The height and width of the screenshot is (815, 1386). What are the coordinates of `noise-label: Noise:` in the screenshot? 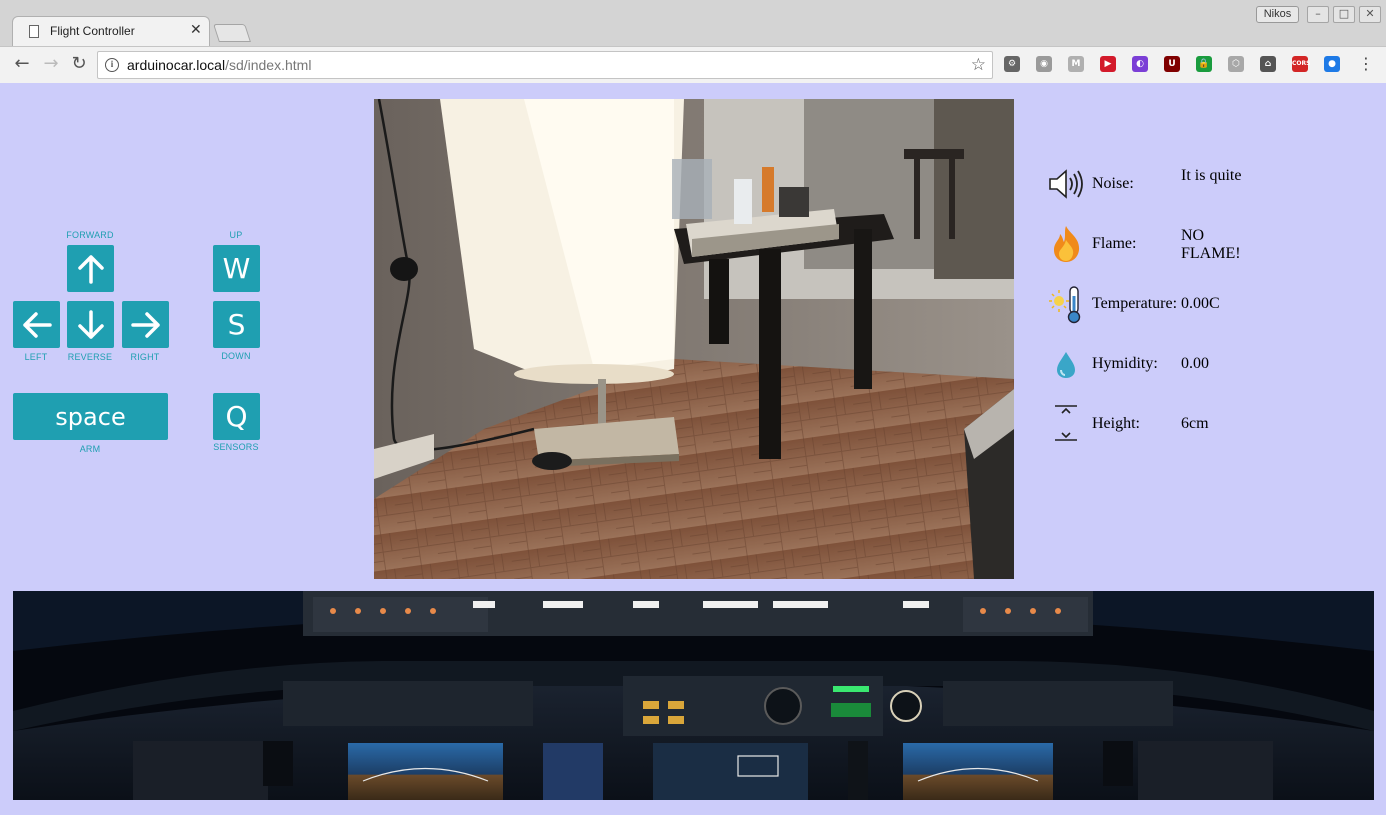 It's located at (1113, 183).